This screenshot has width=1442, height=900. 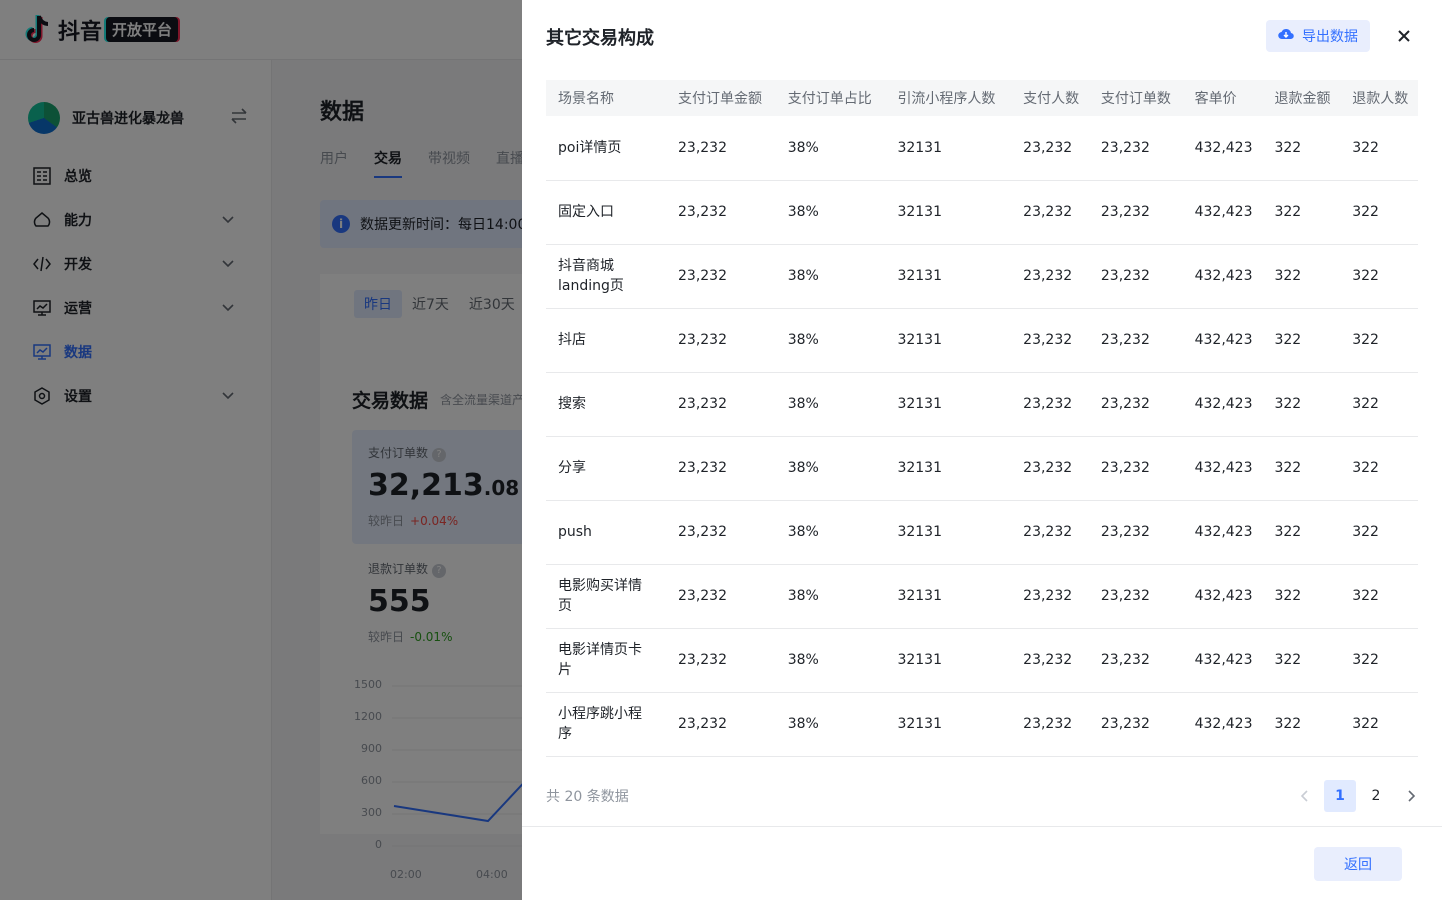 I want to click on scene-name-cell: push, so click(x=606, y=532).